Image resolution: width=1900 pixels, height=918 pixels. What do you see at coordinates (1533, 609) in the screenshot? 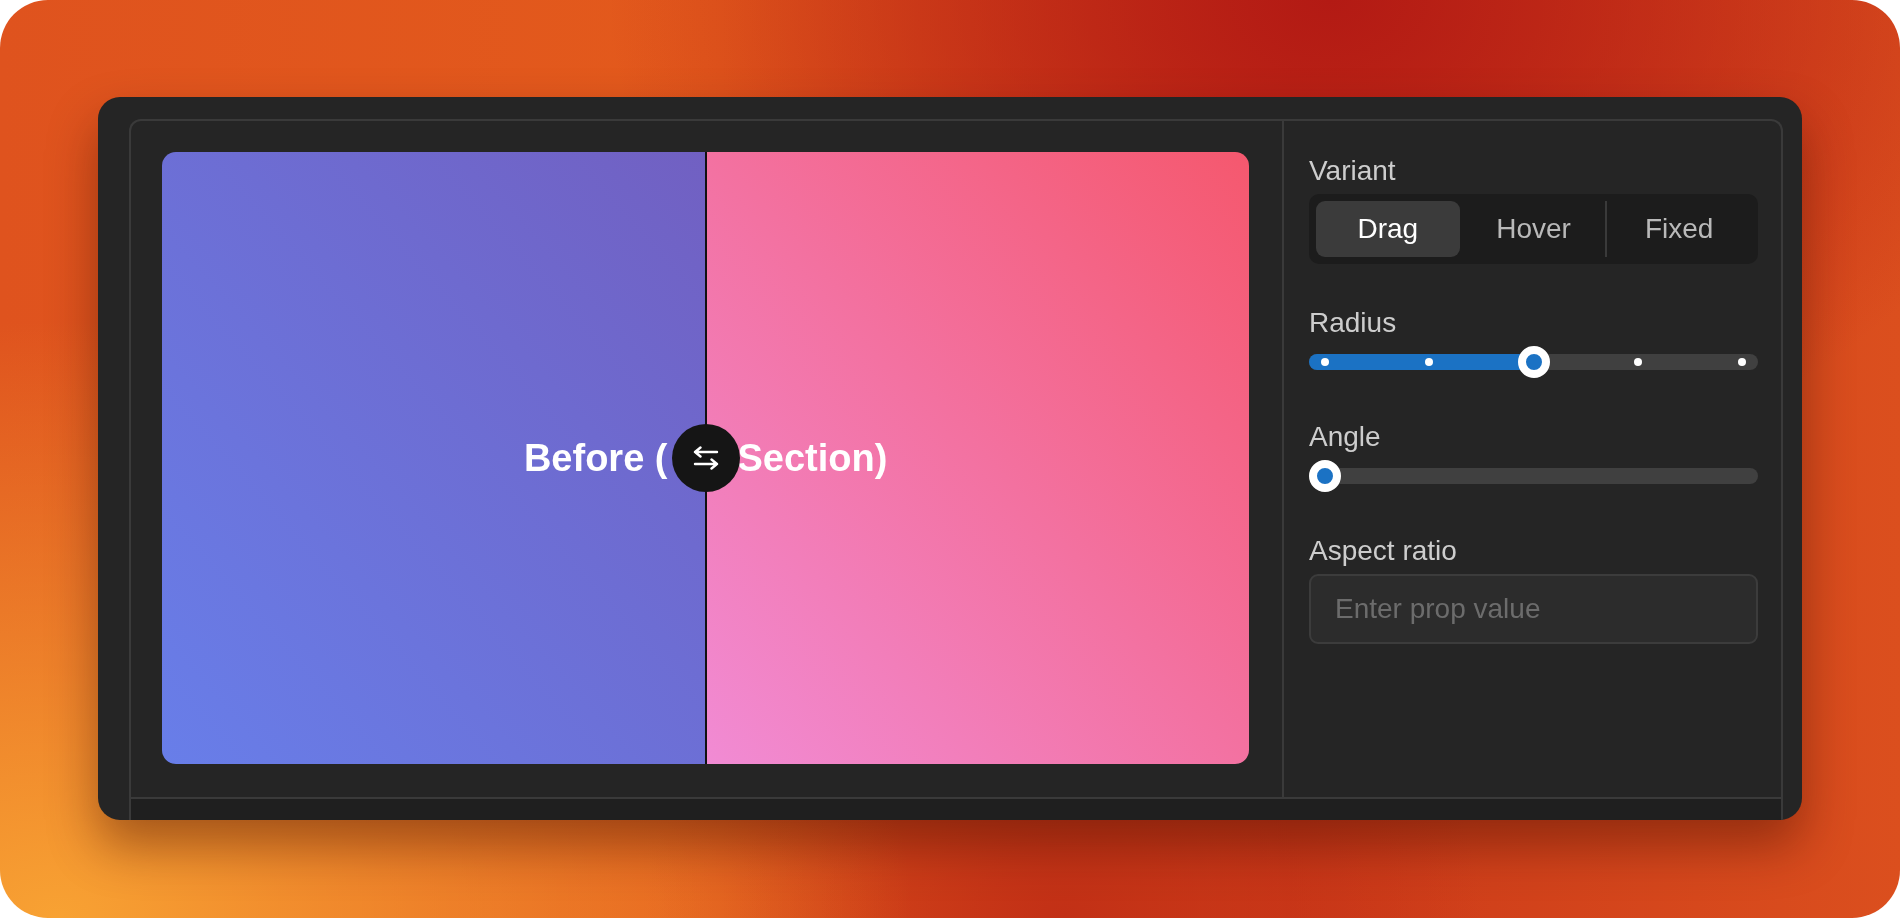
I see `text-input-field: Enter prop value` at bounding box center [1533, 609].